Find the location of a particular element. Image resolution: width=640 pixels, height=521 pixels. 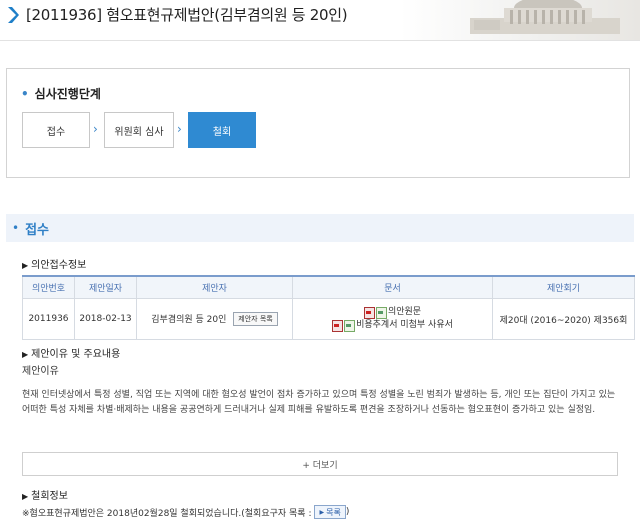

doc-original: 의안원문 is located at coordinates (392, 312).